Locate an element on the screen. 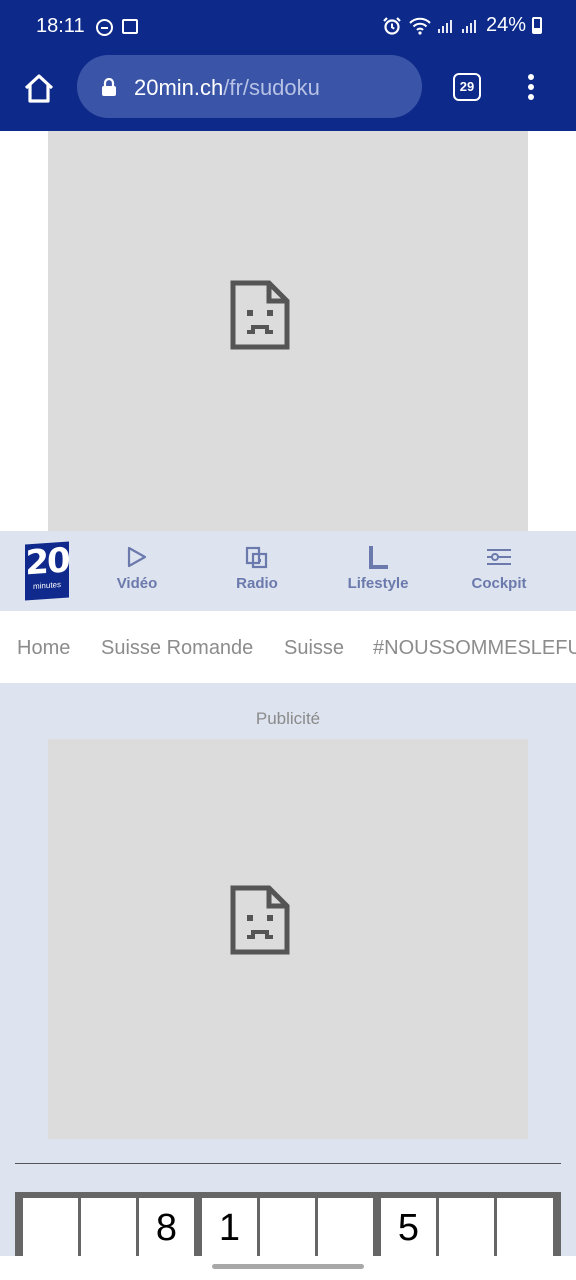 The image size is (576, 1280). nav-item-label: Lifestyle is located at coordinates (378, 583).